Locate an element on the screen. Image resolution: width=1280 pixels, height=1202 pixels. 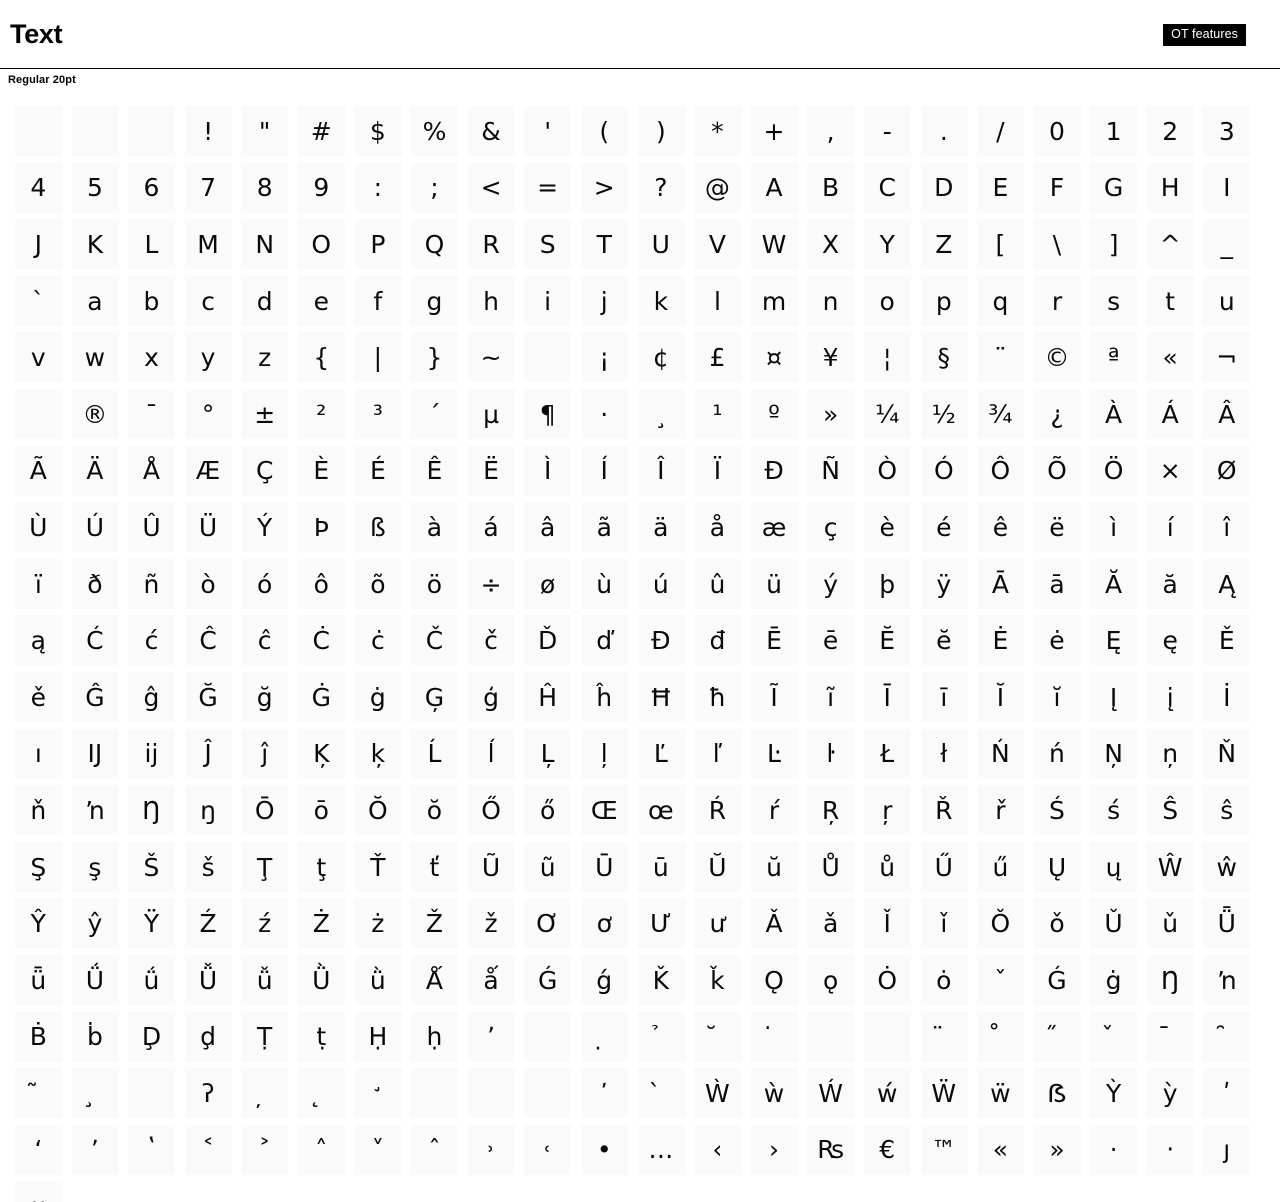
glyph-cell: ů is located at coordinates (892, 867).